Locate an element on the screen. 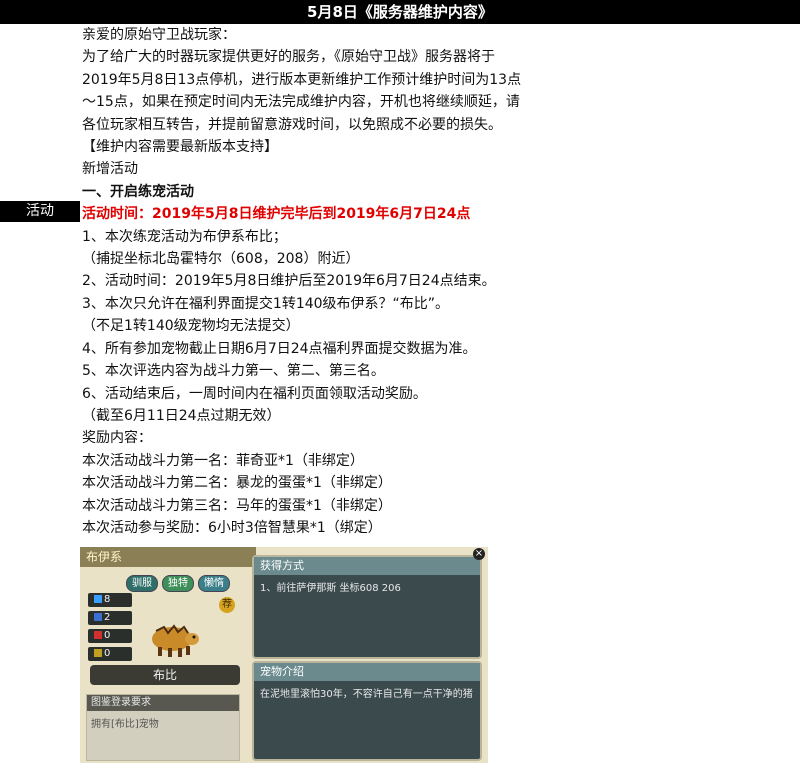 This screenshot has width=800, height=768. activity-line: （不足1转140级宠物均无法提交） is located at coordinates (191, 326).